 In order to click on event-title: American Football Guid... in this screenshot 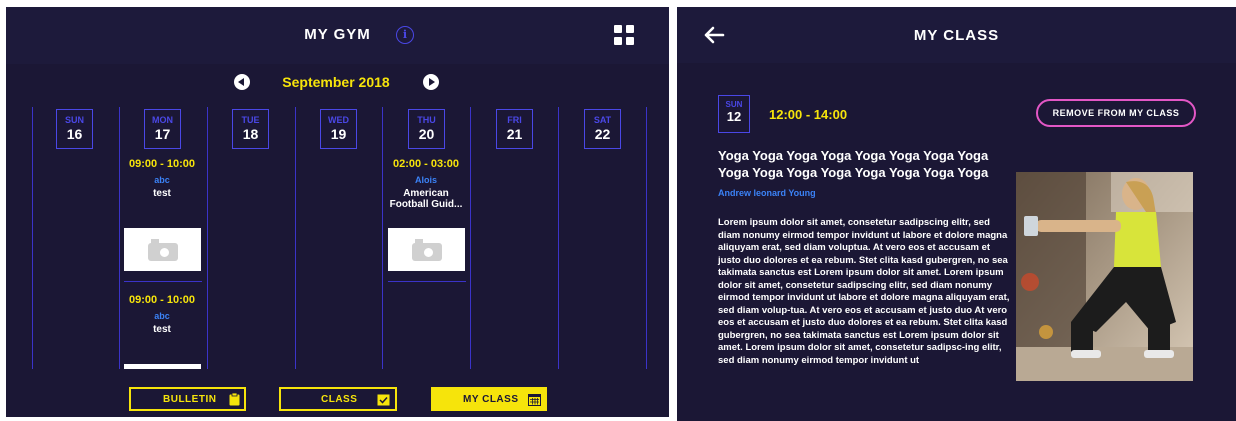, I will do `click(426, 199)`.